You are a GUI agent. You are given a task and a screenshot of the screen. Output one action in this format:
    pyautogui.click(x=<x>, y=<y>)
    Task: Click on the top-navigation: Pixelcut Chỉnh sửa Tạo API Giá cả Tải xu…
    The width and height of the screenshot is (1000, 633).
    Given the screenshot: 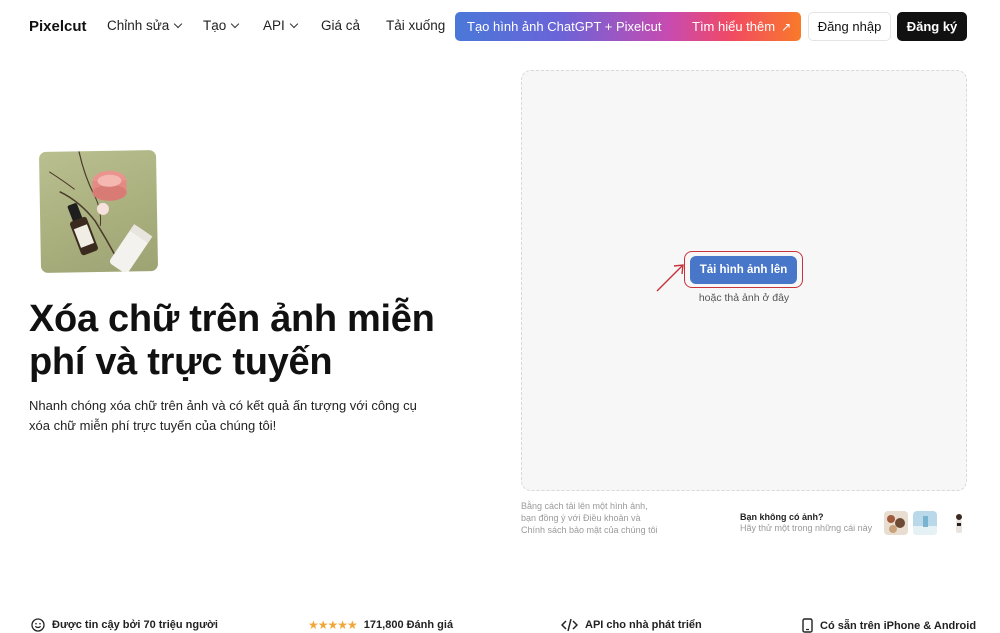 What is the action you would take?
    pyautogui.click(x=500, y=27)
    